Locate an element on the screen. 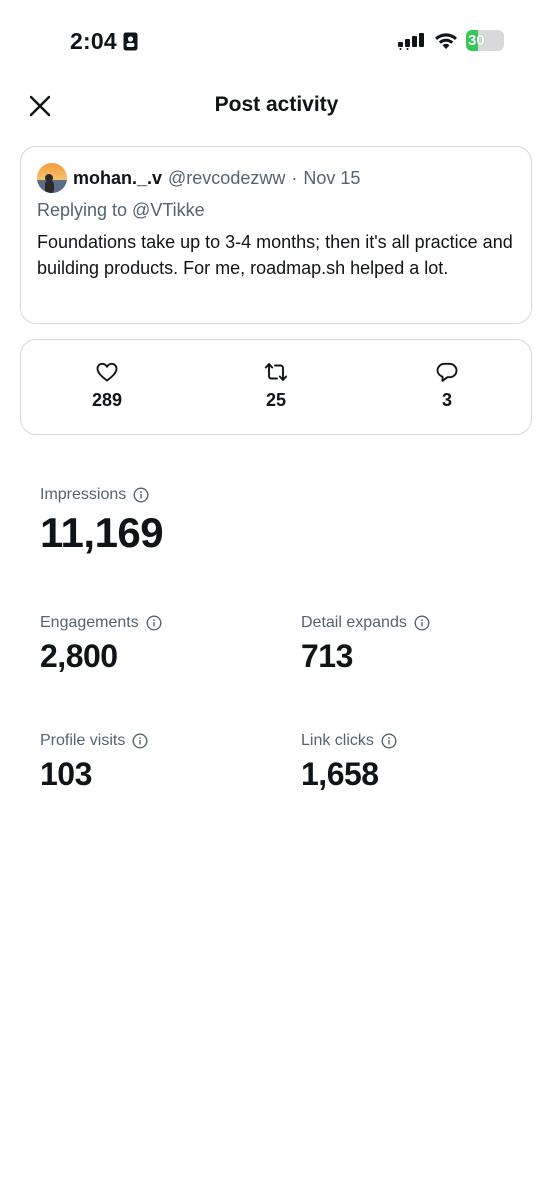 Image resolution: width=553 pixels, height=1200 pixels. impressions-label: Impressions is located at coordinates (83, 494).